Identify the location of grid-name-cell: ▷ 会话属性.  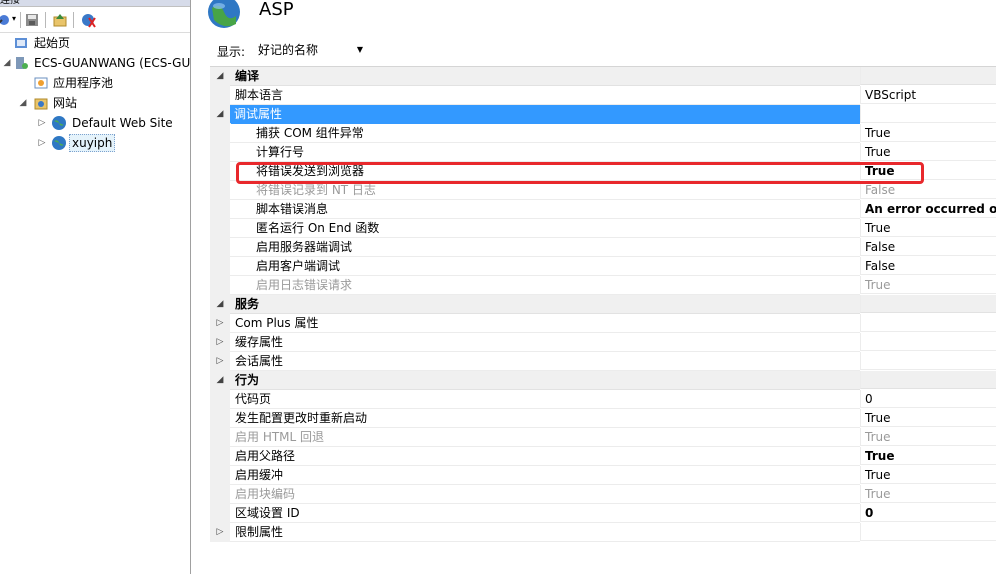
(535, 361).